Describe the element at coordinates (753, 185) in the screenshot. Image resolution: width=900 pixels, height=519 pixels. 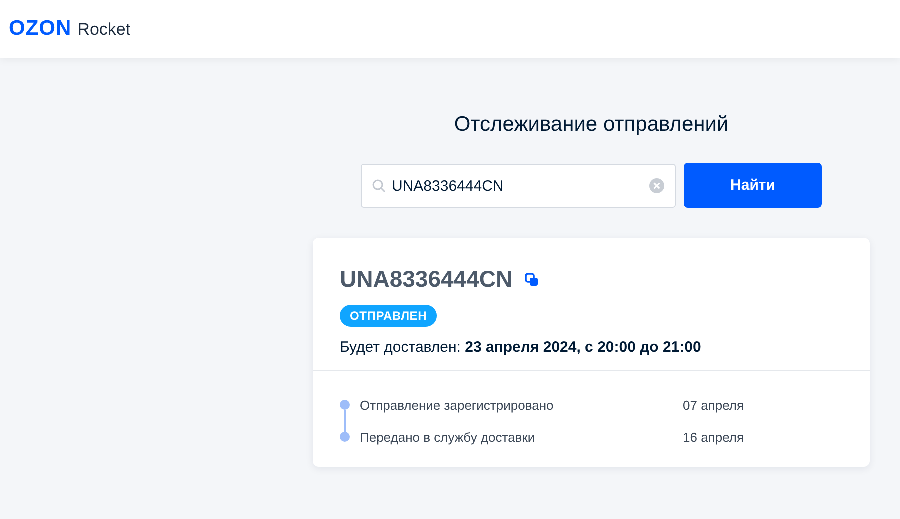
I see `find-button: Найти` at that location.